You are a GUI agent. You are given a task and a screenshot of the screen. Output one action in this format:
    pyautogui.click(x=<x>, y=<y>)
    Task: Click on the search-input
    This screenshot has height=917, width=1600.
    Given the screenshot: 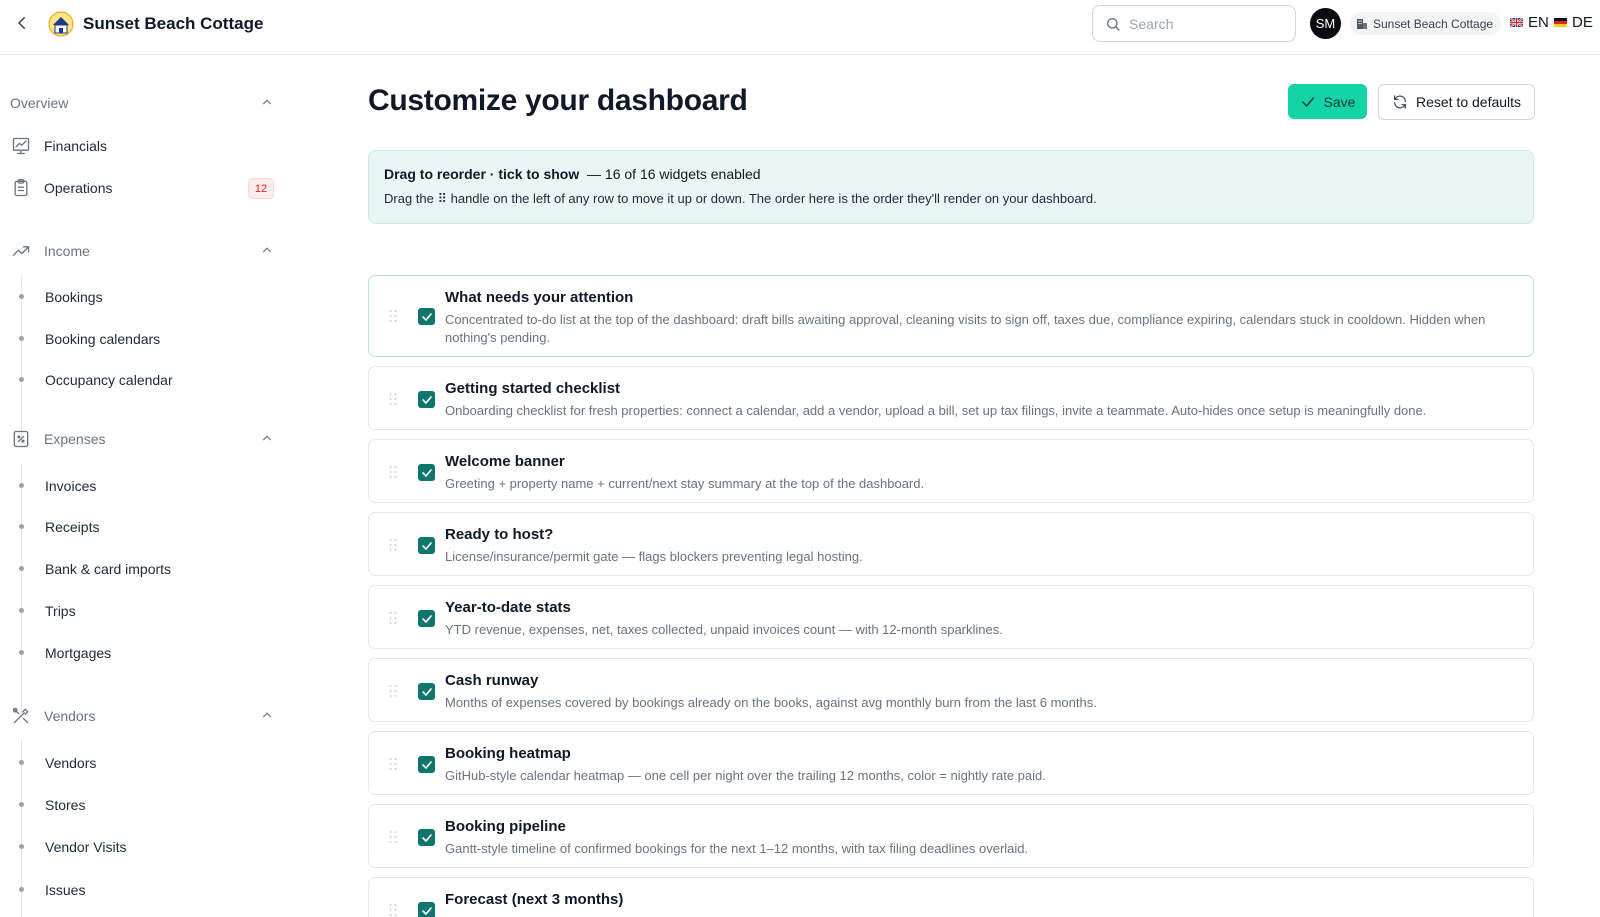 What is the action you would take?
    pyautogui.click(x=1204, y=23)
    